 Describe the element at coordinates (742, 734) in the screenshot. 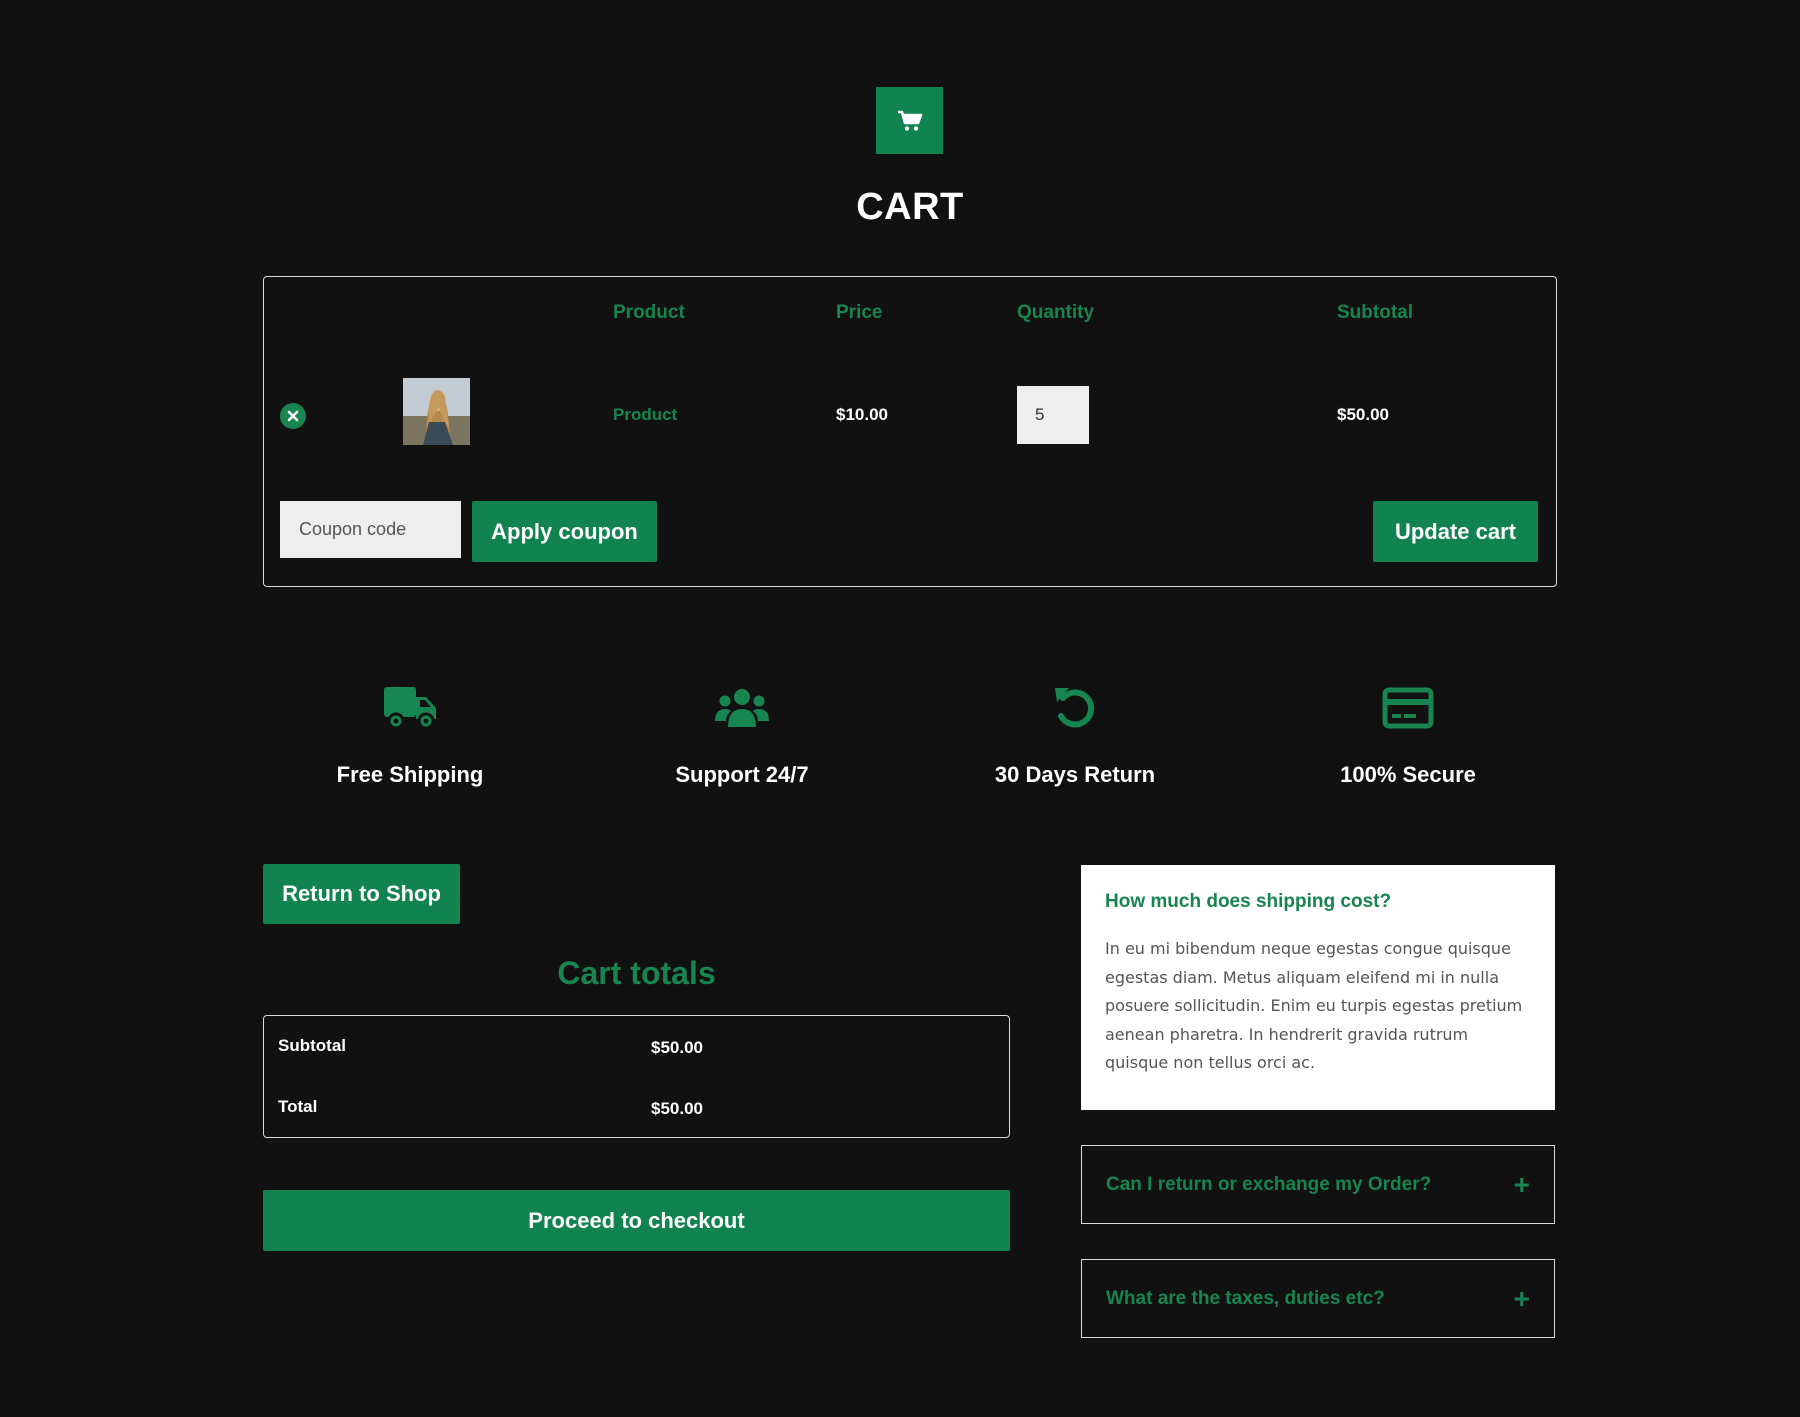

I see `feature-support: Support 24/7` at that location.